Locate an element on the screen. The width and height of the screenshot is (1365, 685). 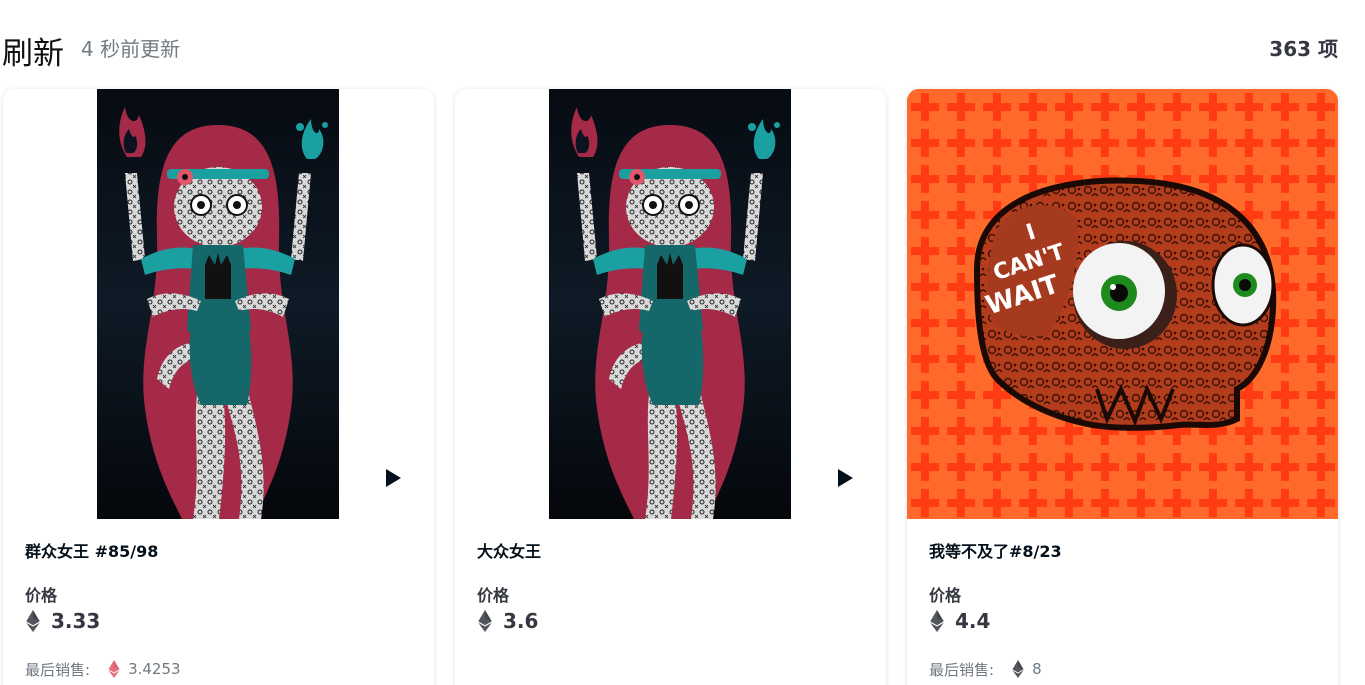
price-row: 3.6 is located at coordinates (507, 621).